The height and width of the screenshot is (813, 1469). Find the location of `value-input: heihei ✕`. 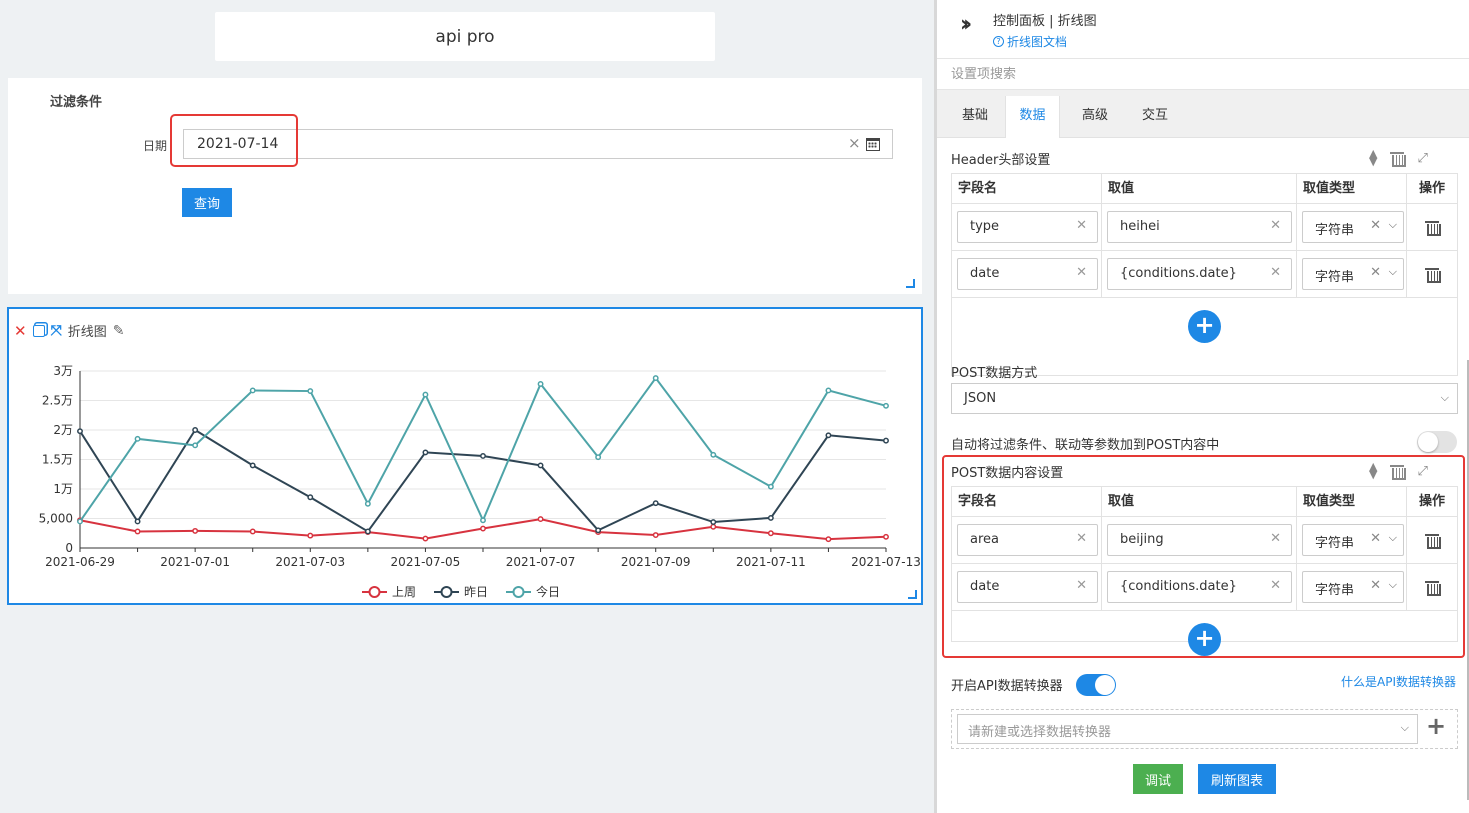

value-input: heihei ✕ is located at coordinates (1199, 227).